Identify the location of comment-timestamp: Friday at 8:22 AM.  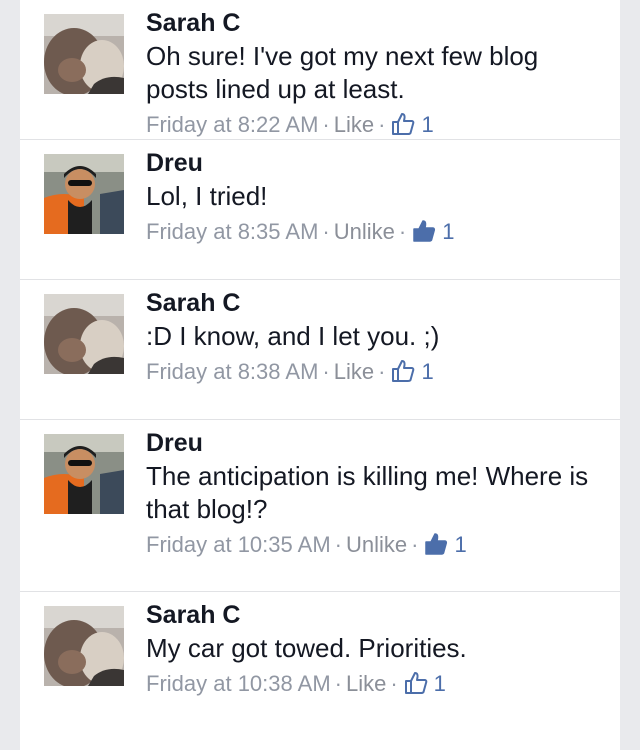
(232, 124).